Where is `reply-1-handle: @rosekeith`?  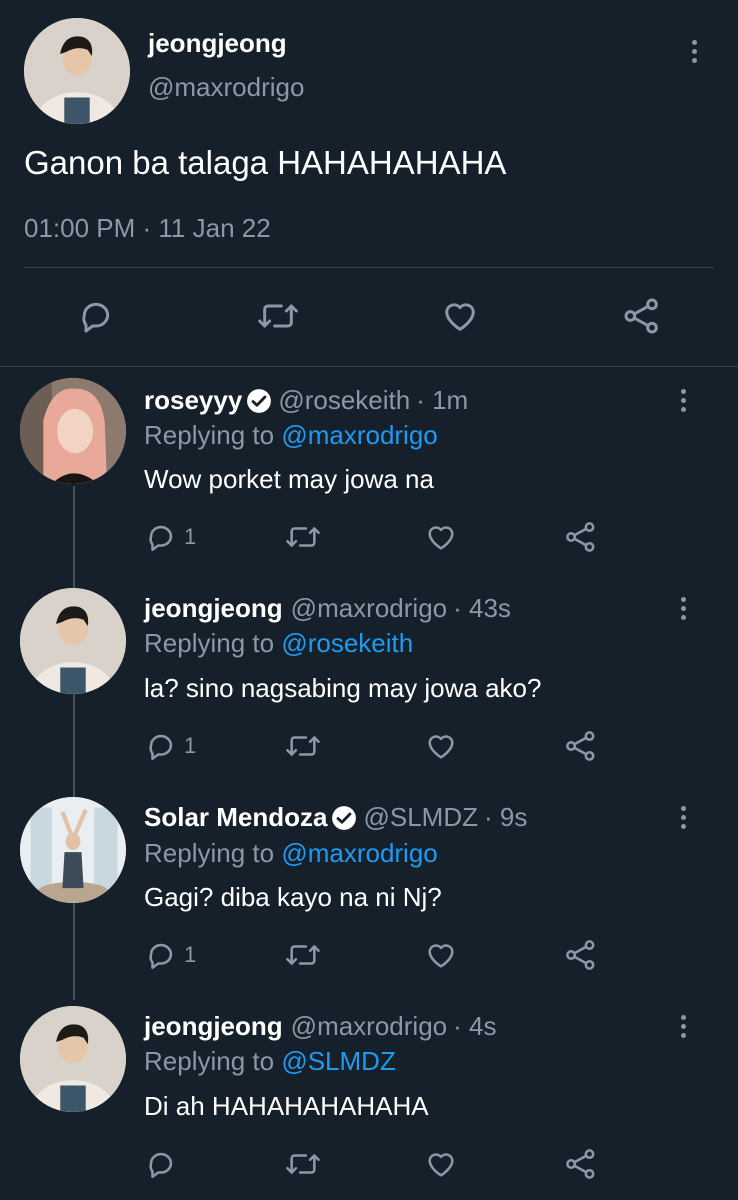
reply-1-handle: @rosekeith is located at coordinates (344, 400).